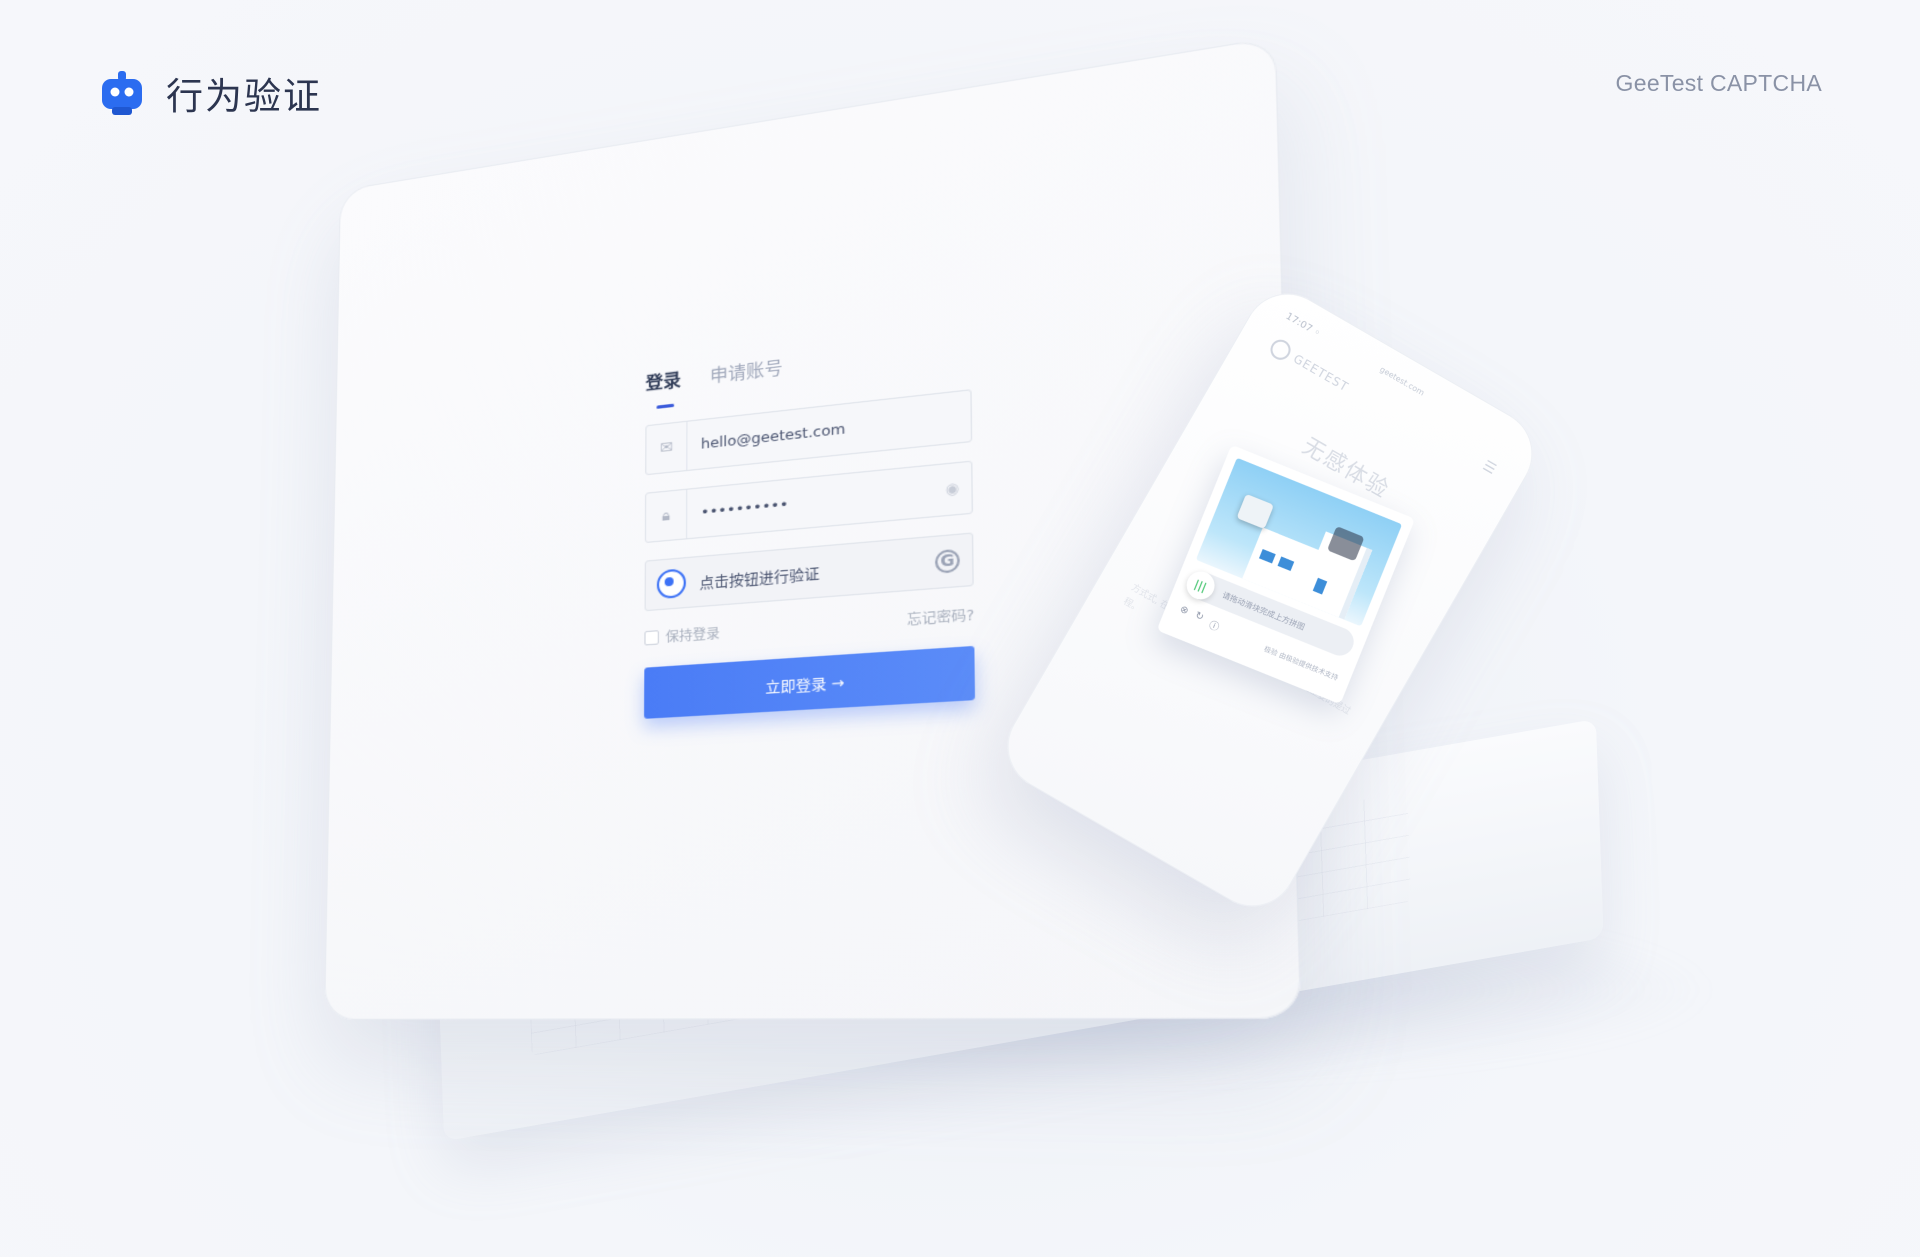  I want to click on captcha-radio-icon, so click(671, 584).